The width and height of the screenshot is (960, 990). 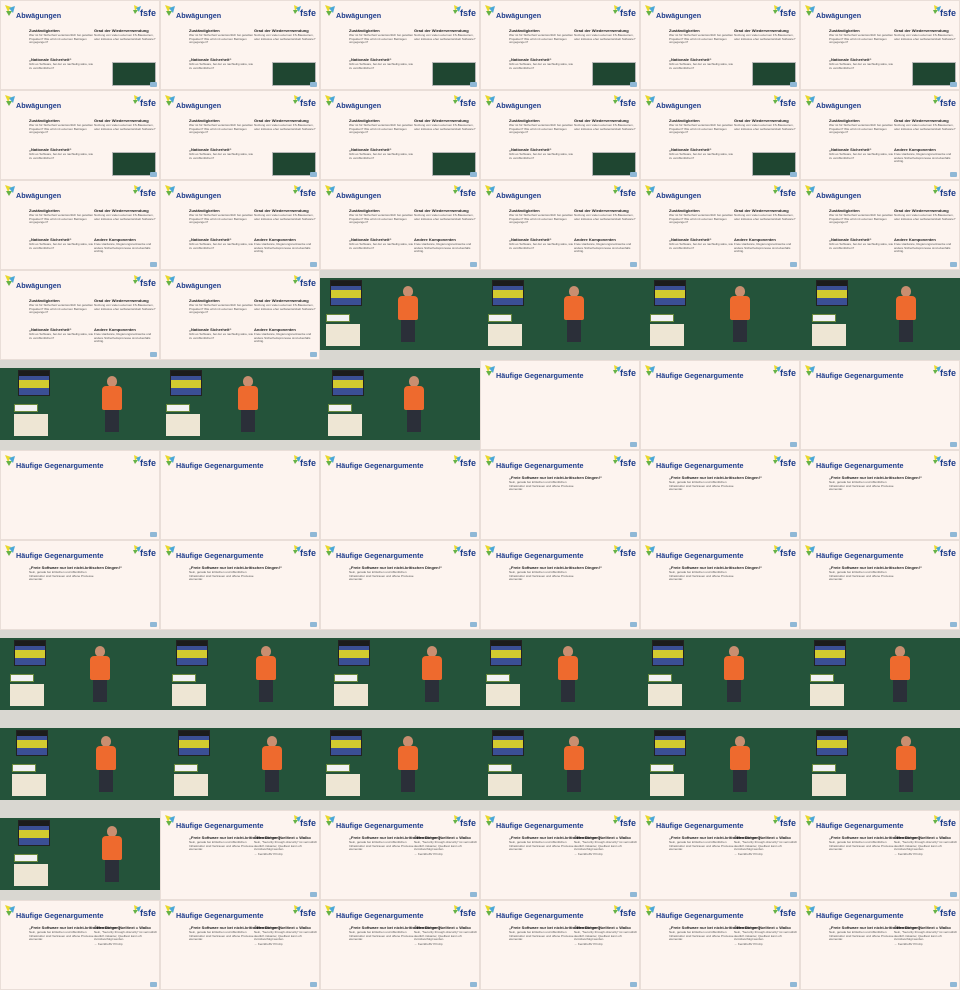 I want to click on fsfe-star-logo-icon, so click(x=650, y=549).